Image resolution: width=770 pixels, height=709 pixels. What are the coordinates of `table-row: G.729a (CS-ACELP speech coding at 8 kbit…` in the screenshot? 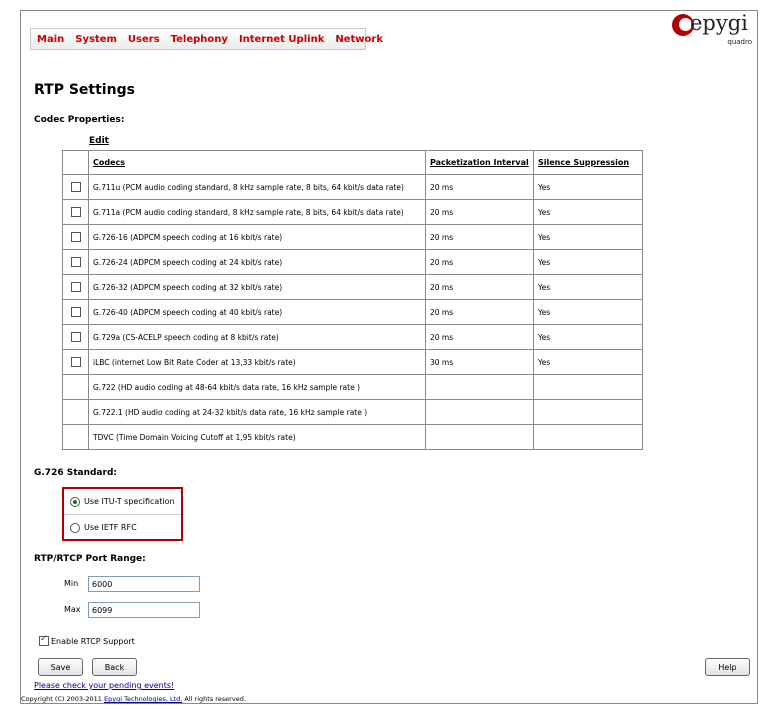 It's located at (352, 337).